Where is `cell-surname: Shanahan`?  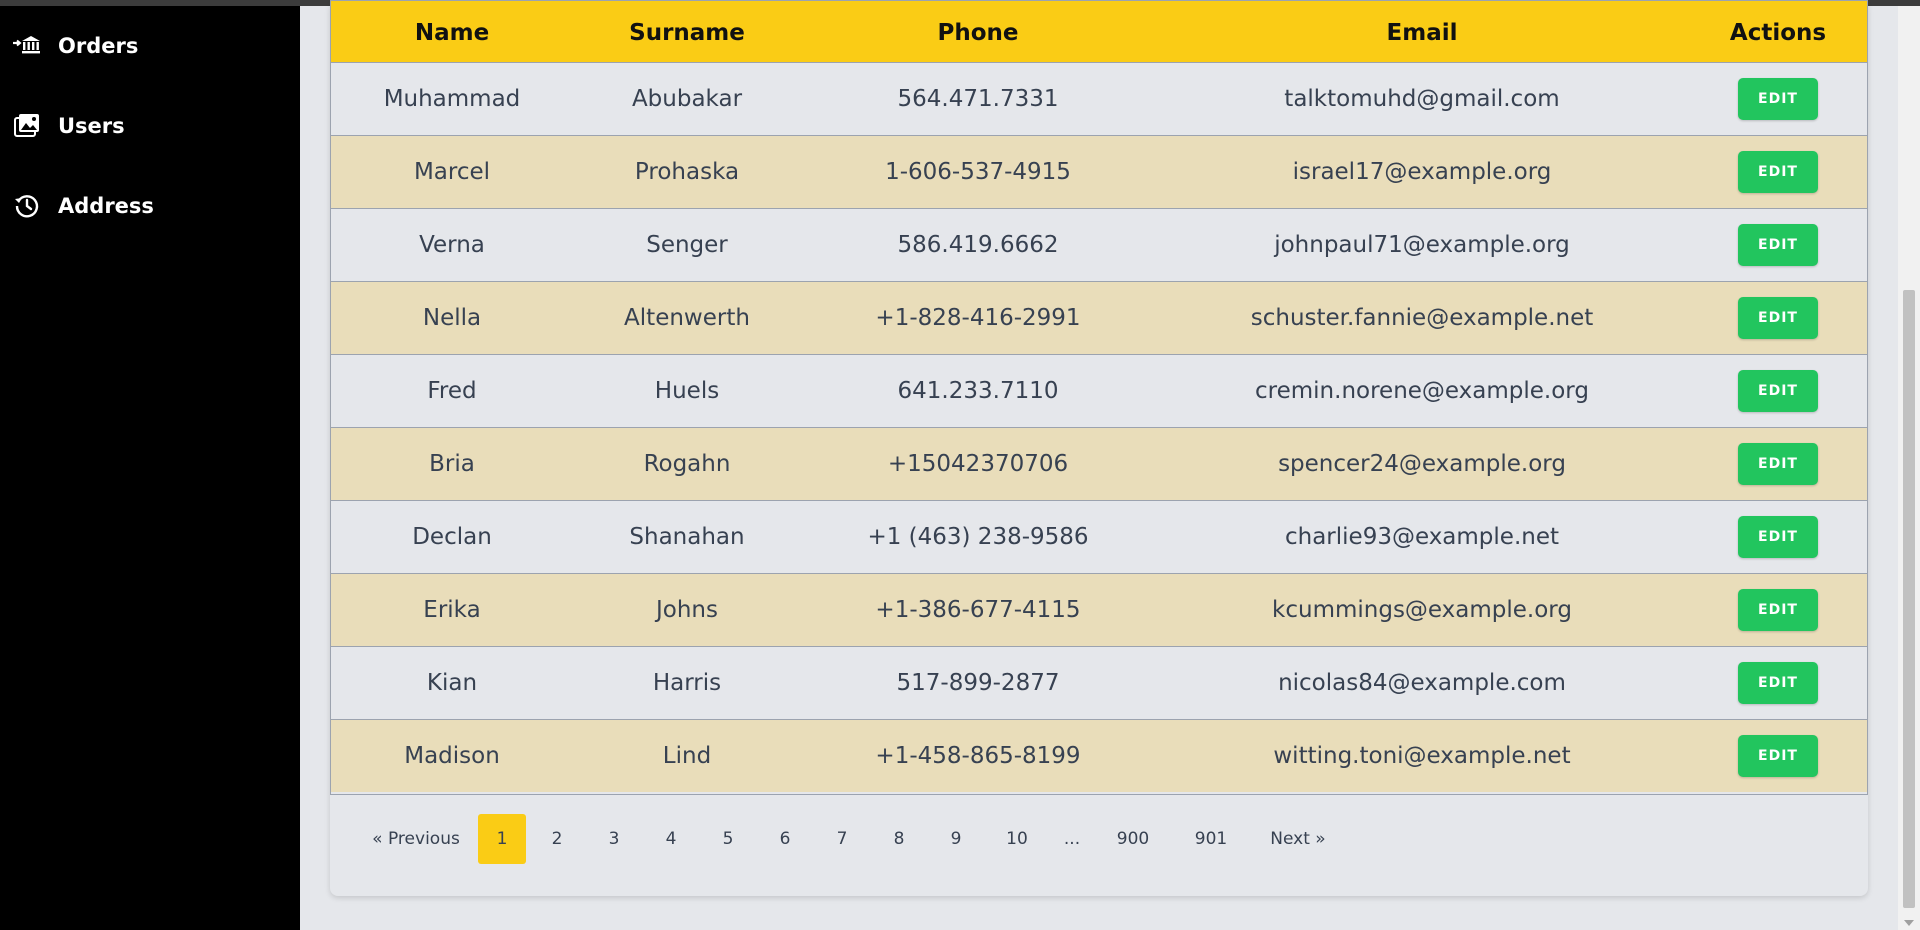
cell-surname: Shanahan is located at coordinates (687, 536).